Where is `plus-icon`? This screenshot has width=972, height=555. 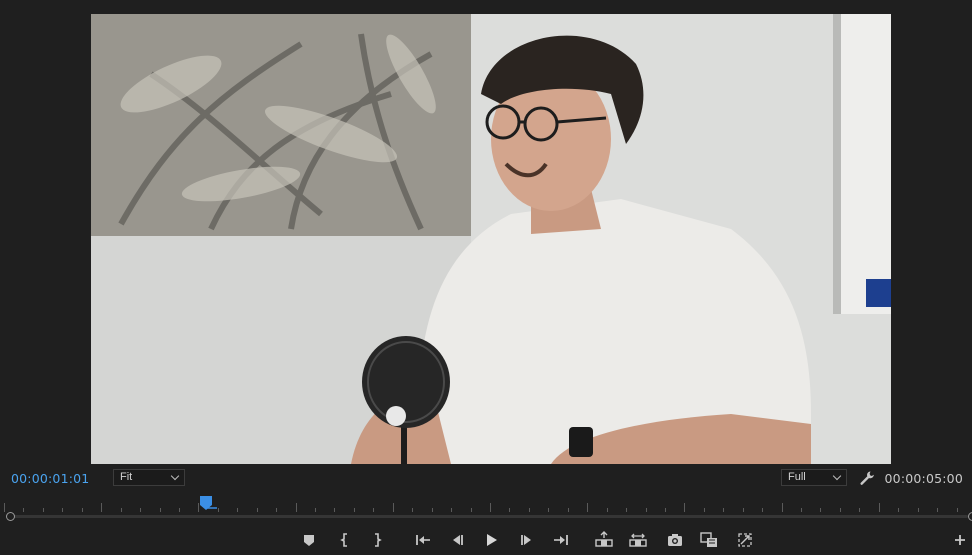
plus-icon is located at coordinates (960, 540).